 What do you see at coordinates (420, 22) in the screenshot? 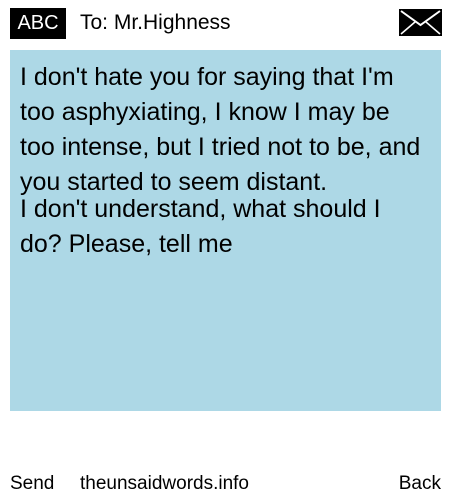
I see `envelope-icon` at bounding box center [420, 22].